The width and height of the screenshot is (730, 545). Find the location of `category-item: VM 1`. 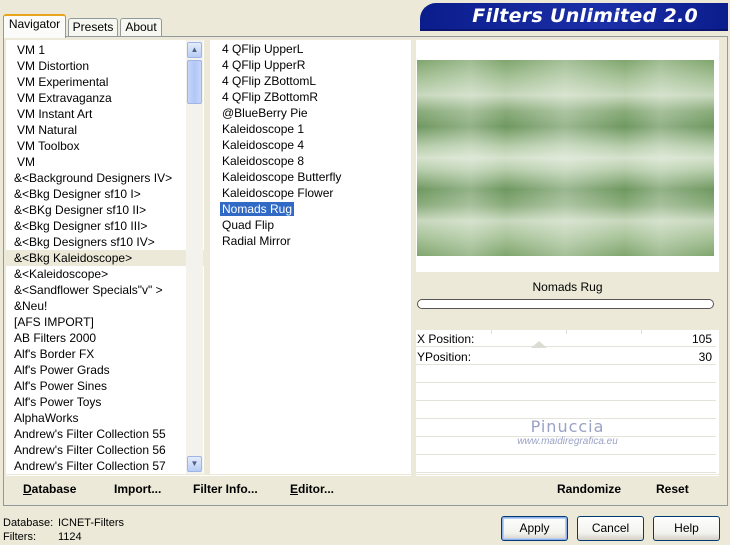

category-item: VM 1 is located at coordinates (105, 50).